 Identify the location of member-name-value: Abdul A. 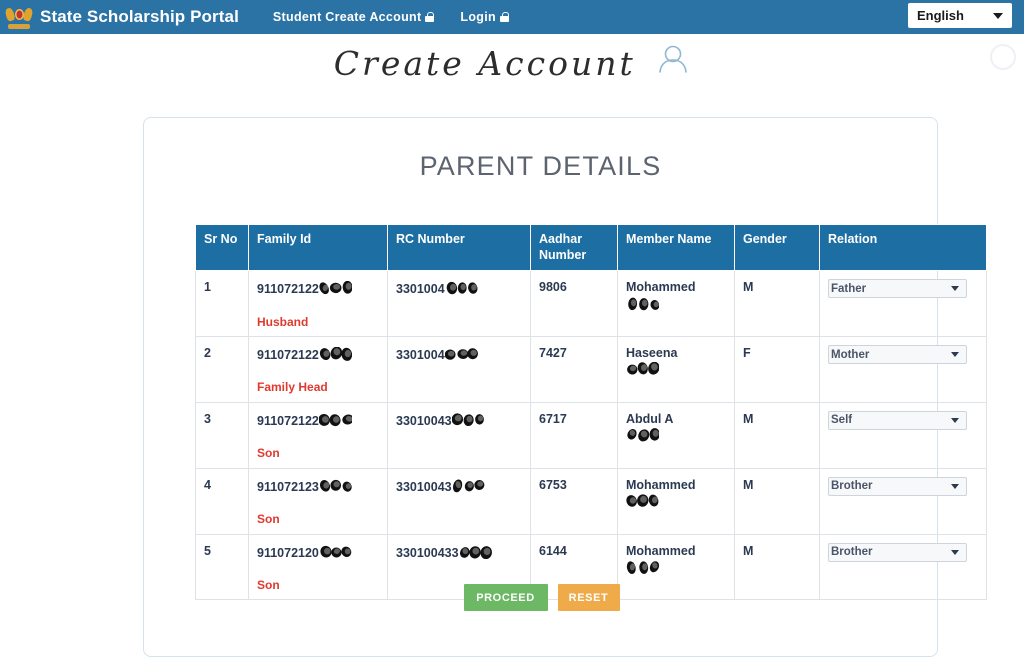
(650, 418).